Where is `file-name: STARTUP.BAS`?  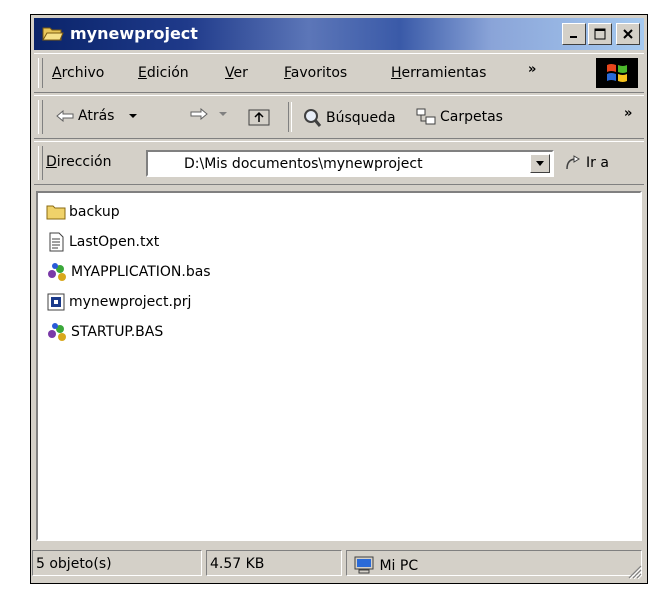 file-name: STARTUP.BAS is located at coordinates (117, 332).